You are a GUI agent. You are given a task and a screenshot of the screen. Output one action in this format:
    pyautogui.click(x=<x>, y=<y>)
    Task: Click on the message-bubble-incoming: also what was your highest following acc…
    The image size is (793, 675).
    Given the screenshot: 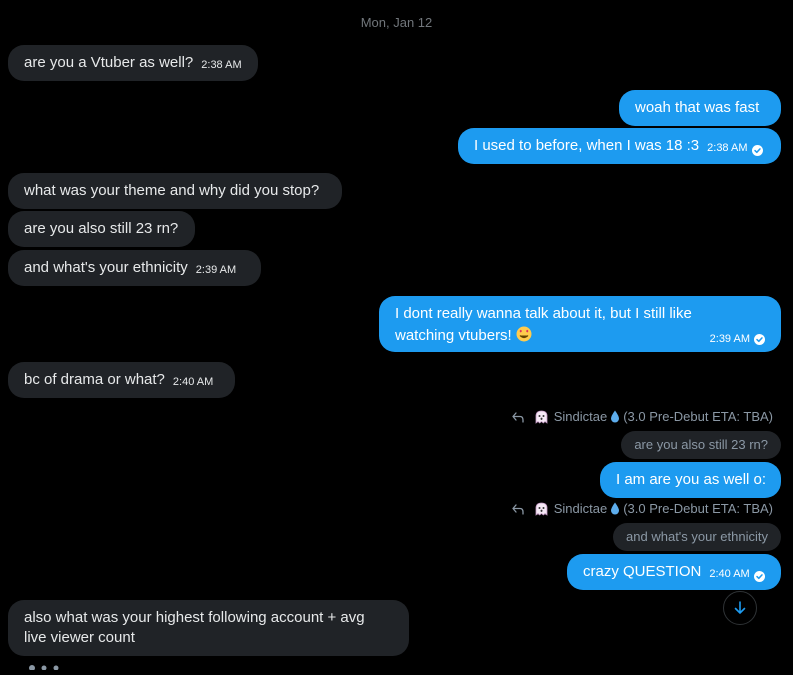 What is the action you would take?
    pyautogui.click(x=208, y=628)
    